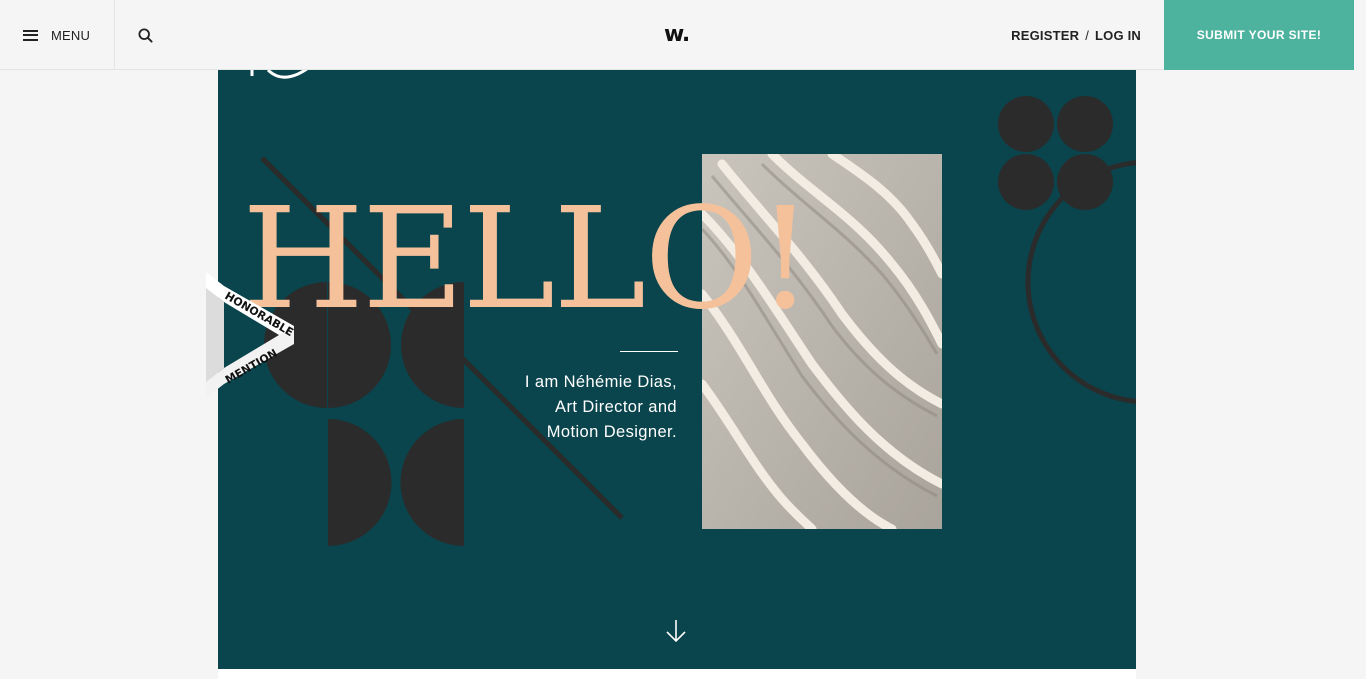 The height and width of the screenshot is (679, 1366). What do you see at coordinates (259, 314) in the screenshot?
I see `badge-line-1: HONORABLE` at bounding box center [259, 314].